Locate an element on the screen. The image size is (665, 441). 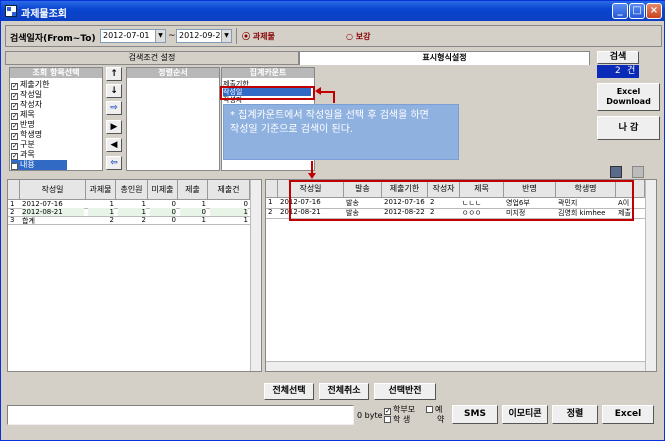
parent-checkbox-label: 학부모 is located at coordinates (404, 409).